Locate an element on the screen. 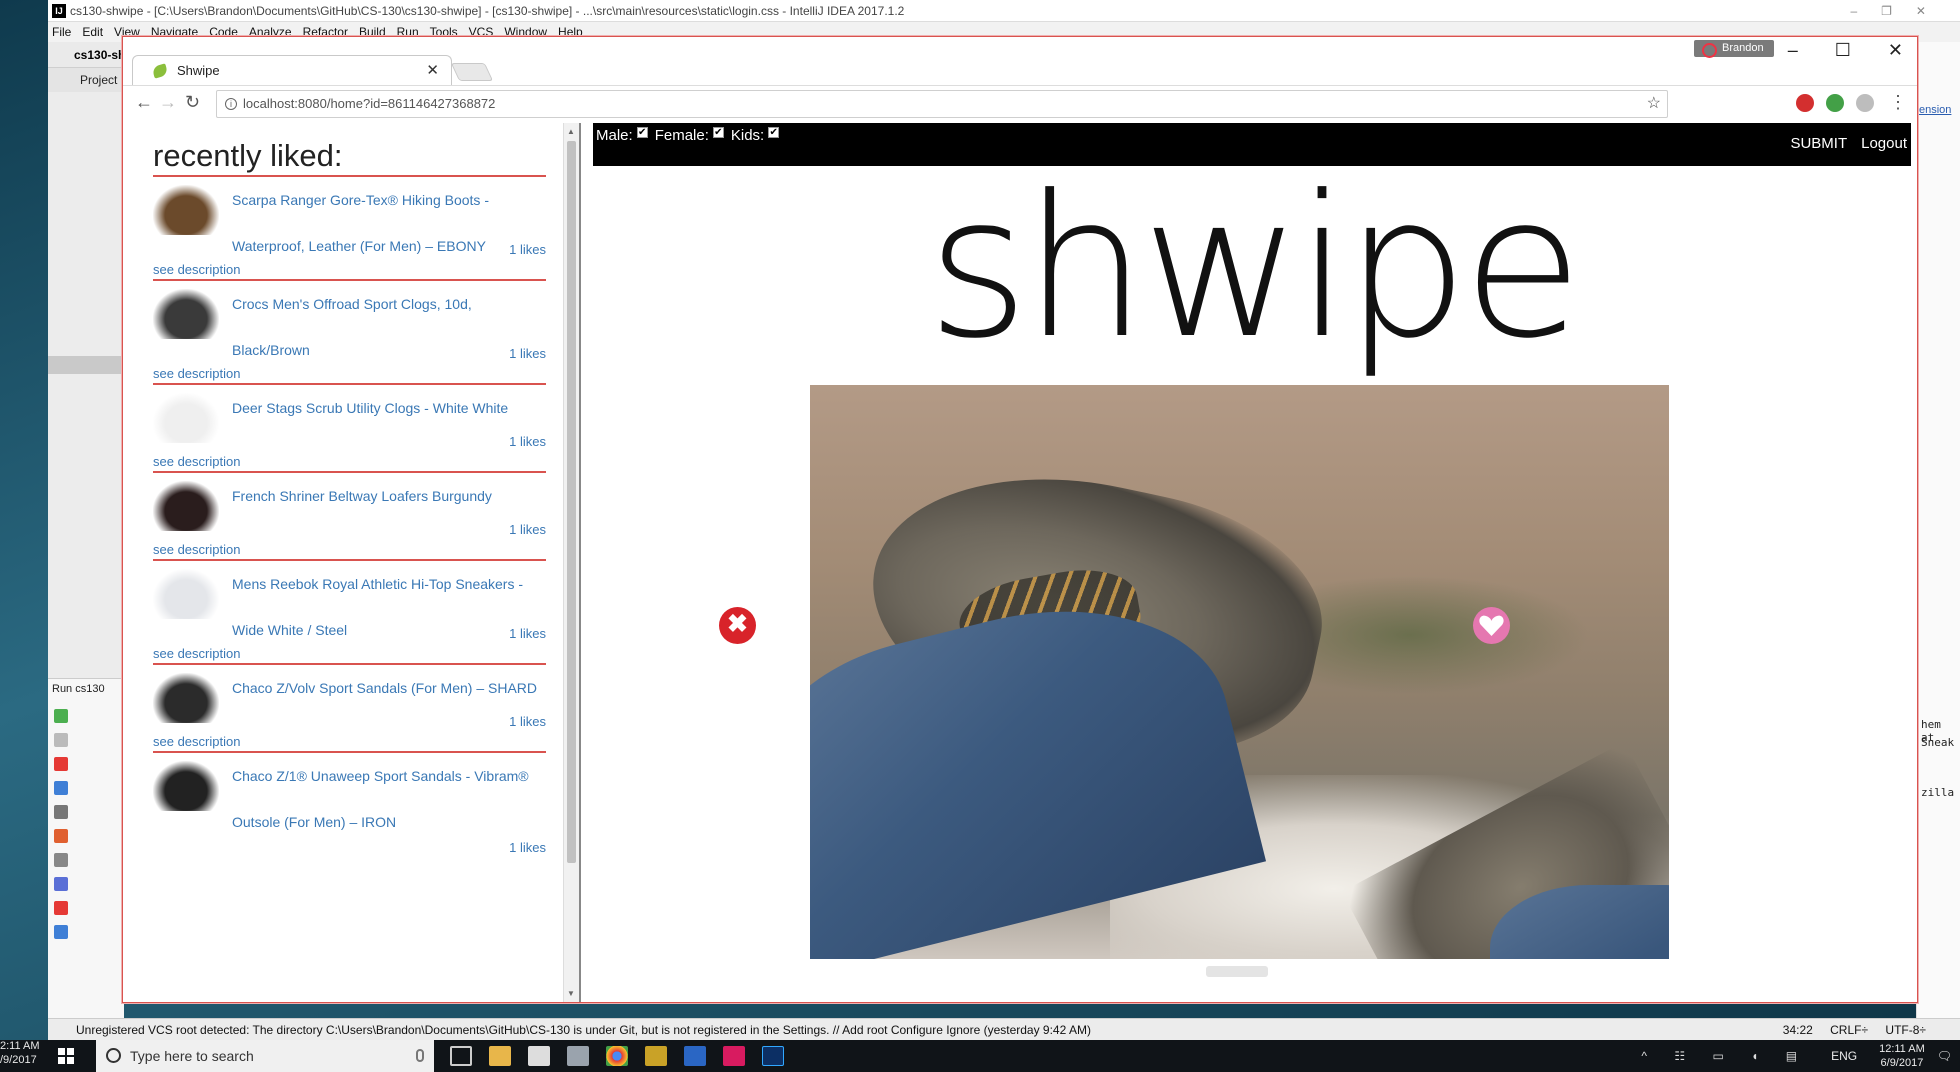  pin-icon is located at coordinates (61, 884).